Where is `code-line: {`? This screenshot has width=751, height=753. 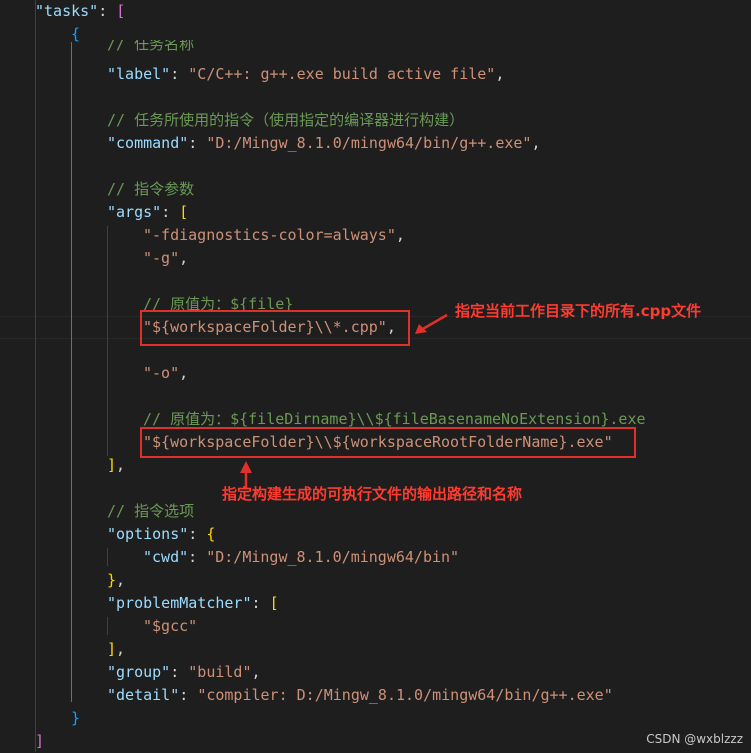 code-line: { is located at coordinates (75, 34).